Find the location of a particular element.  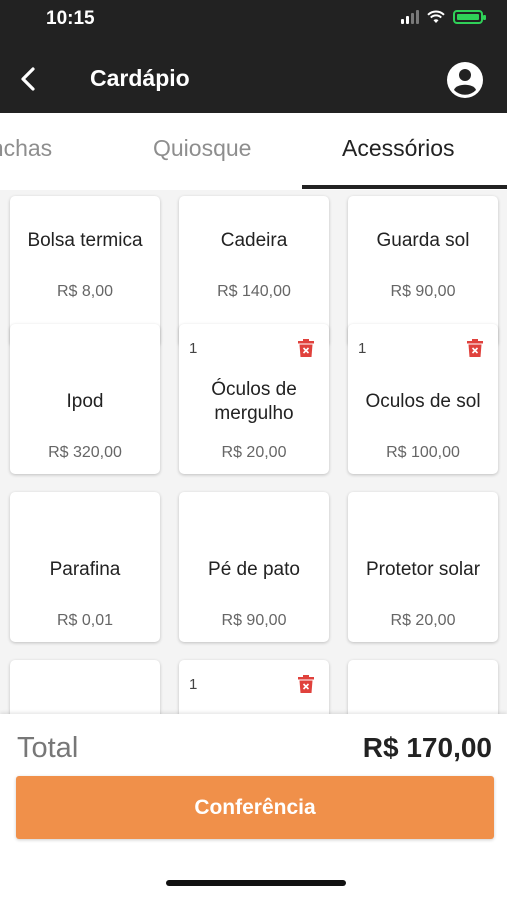

product-price: R$ 140,00 is located at coordinates (254, 291).